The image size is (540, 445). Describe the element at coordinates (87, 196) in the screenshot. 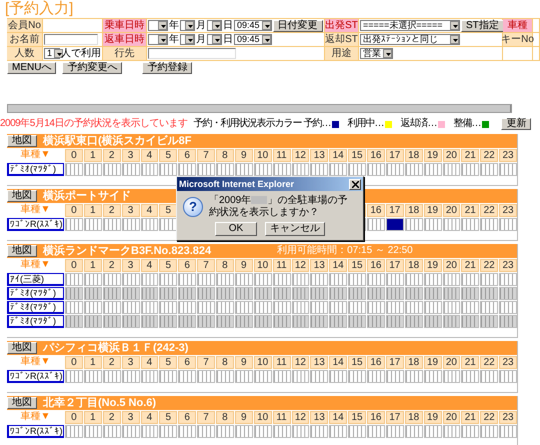

I see `station-name: 横浜ポートサイド` at that location.